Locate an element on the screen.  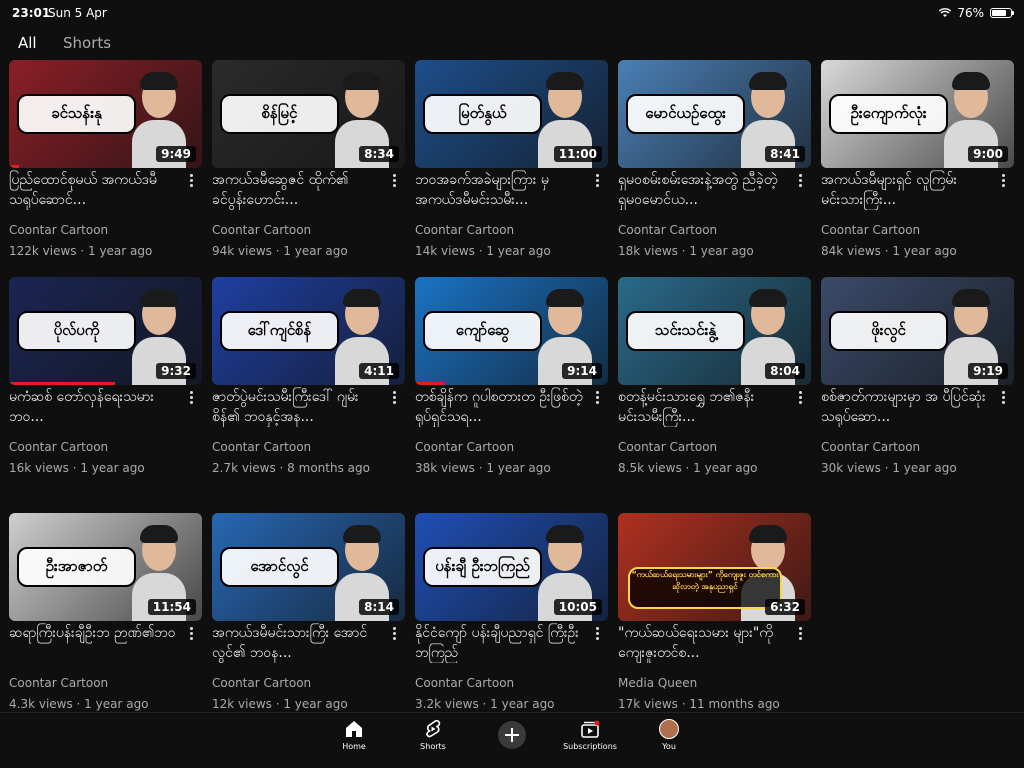
nav-subscriptions: Subscriptions is located at coordinates (590, 735).